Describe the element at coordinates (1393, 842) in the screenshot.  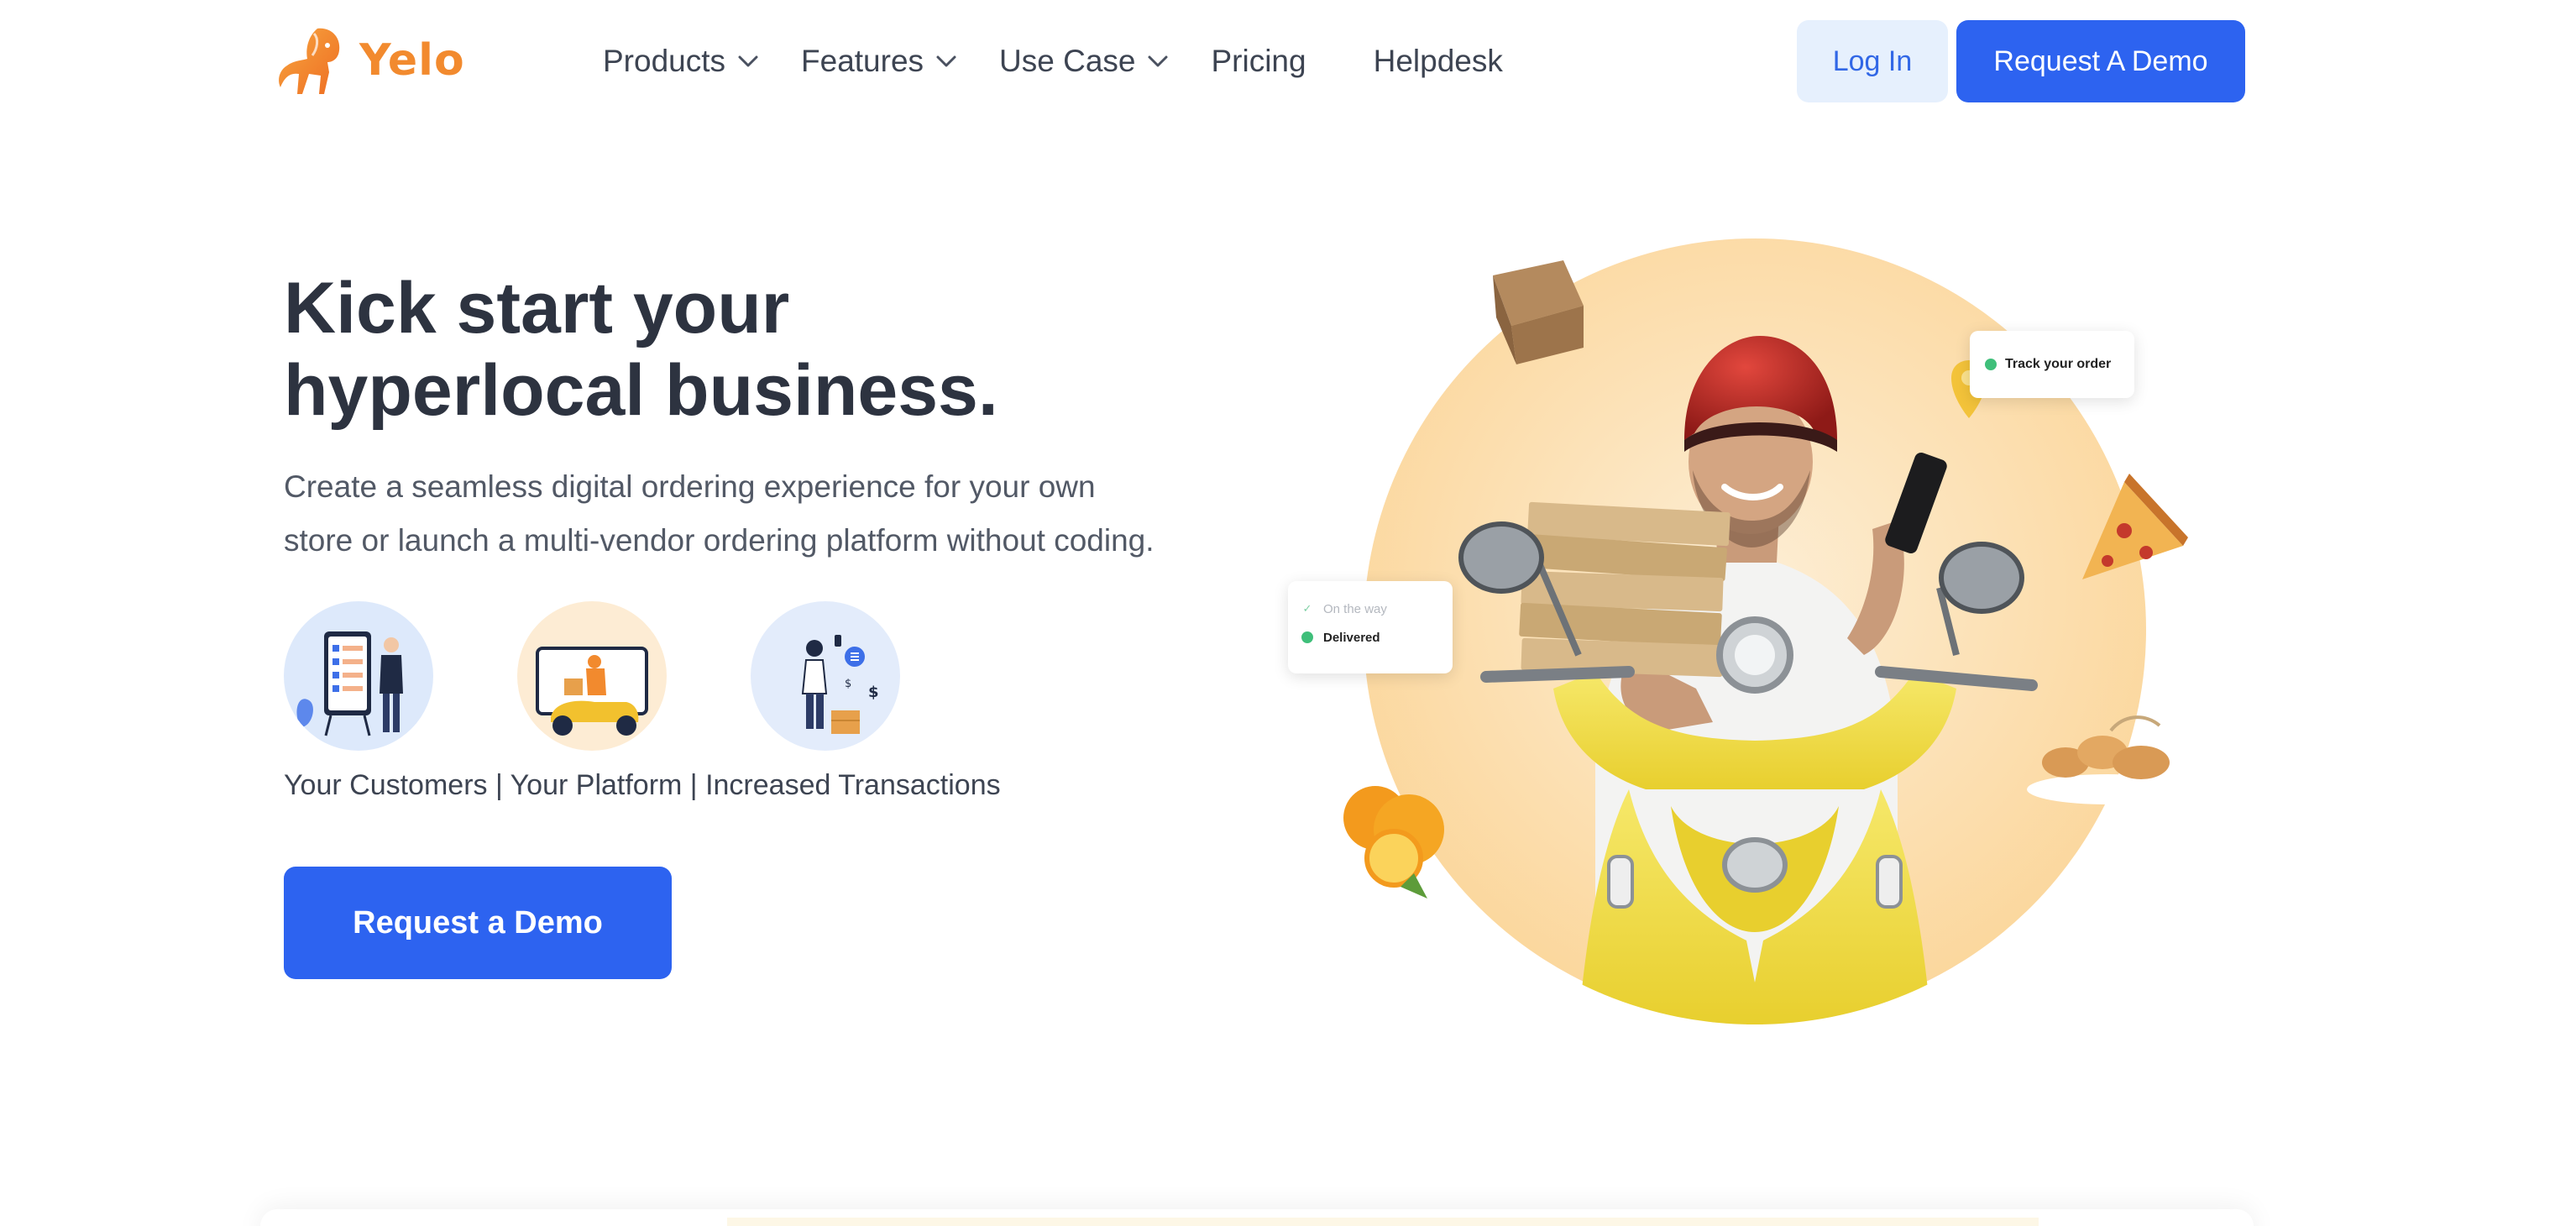
I see `oranges` at that location.